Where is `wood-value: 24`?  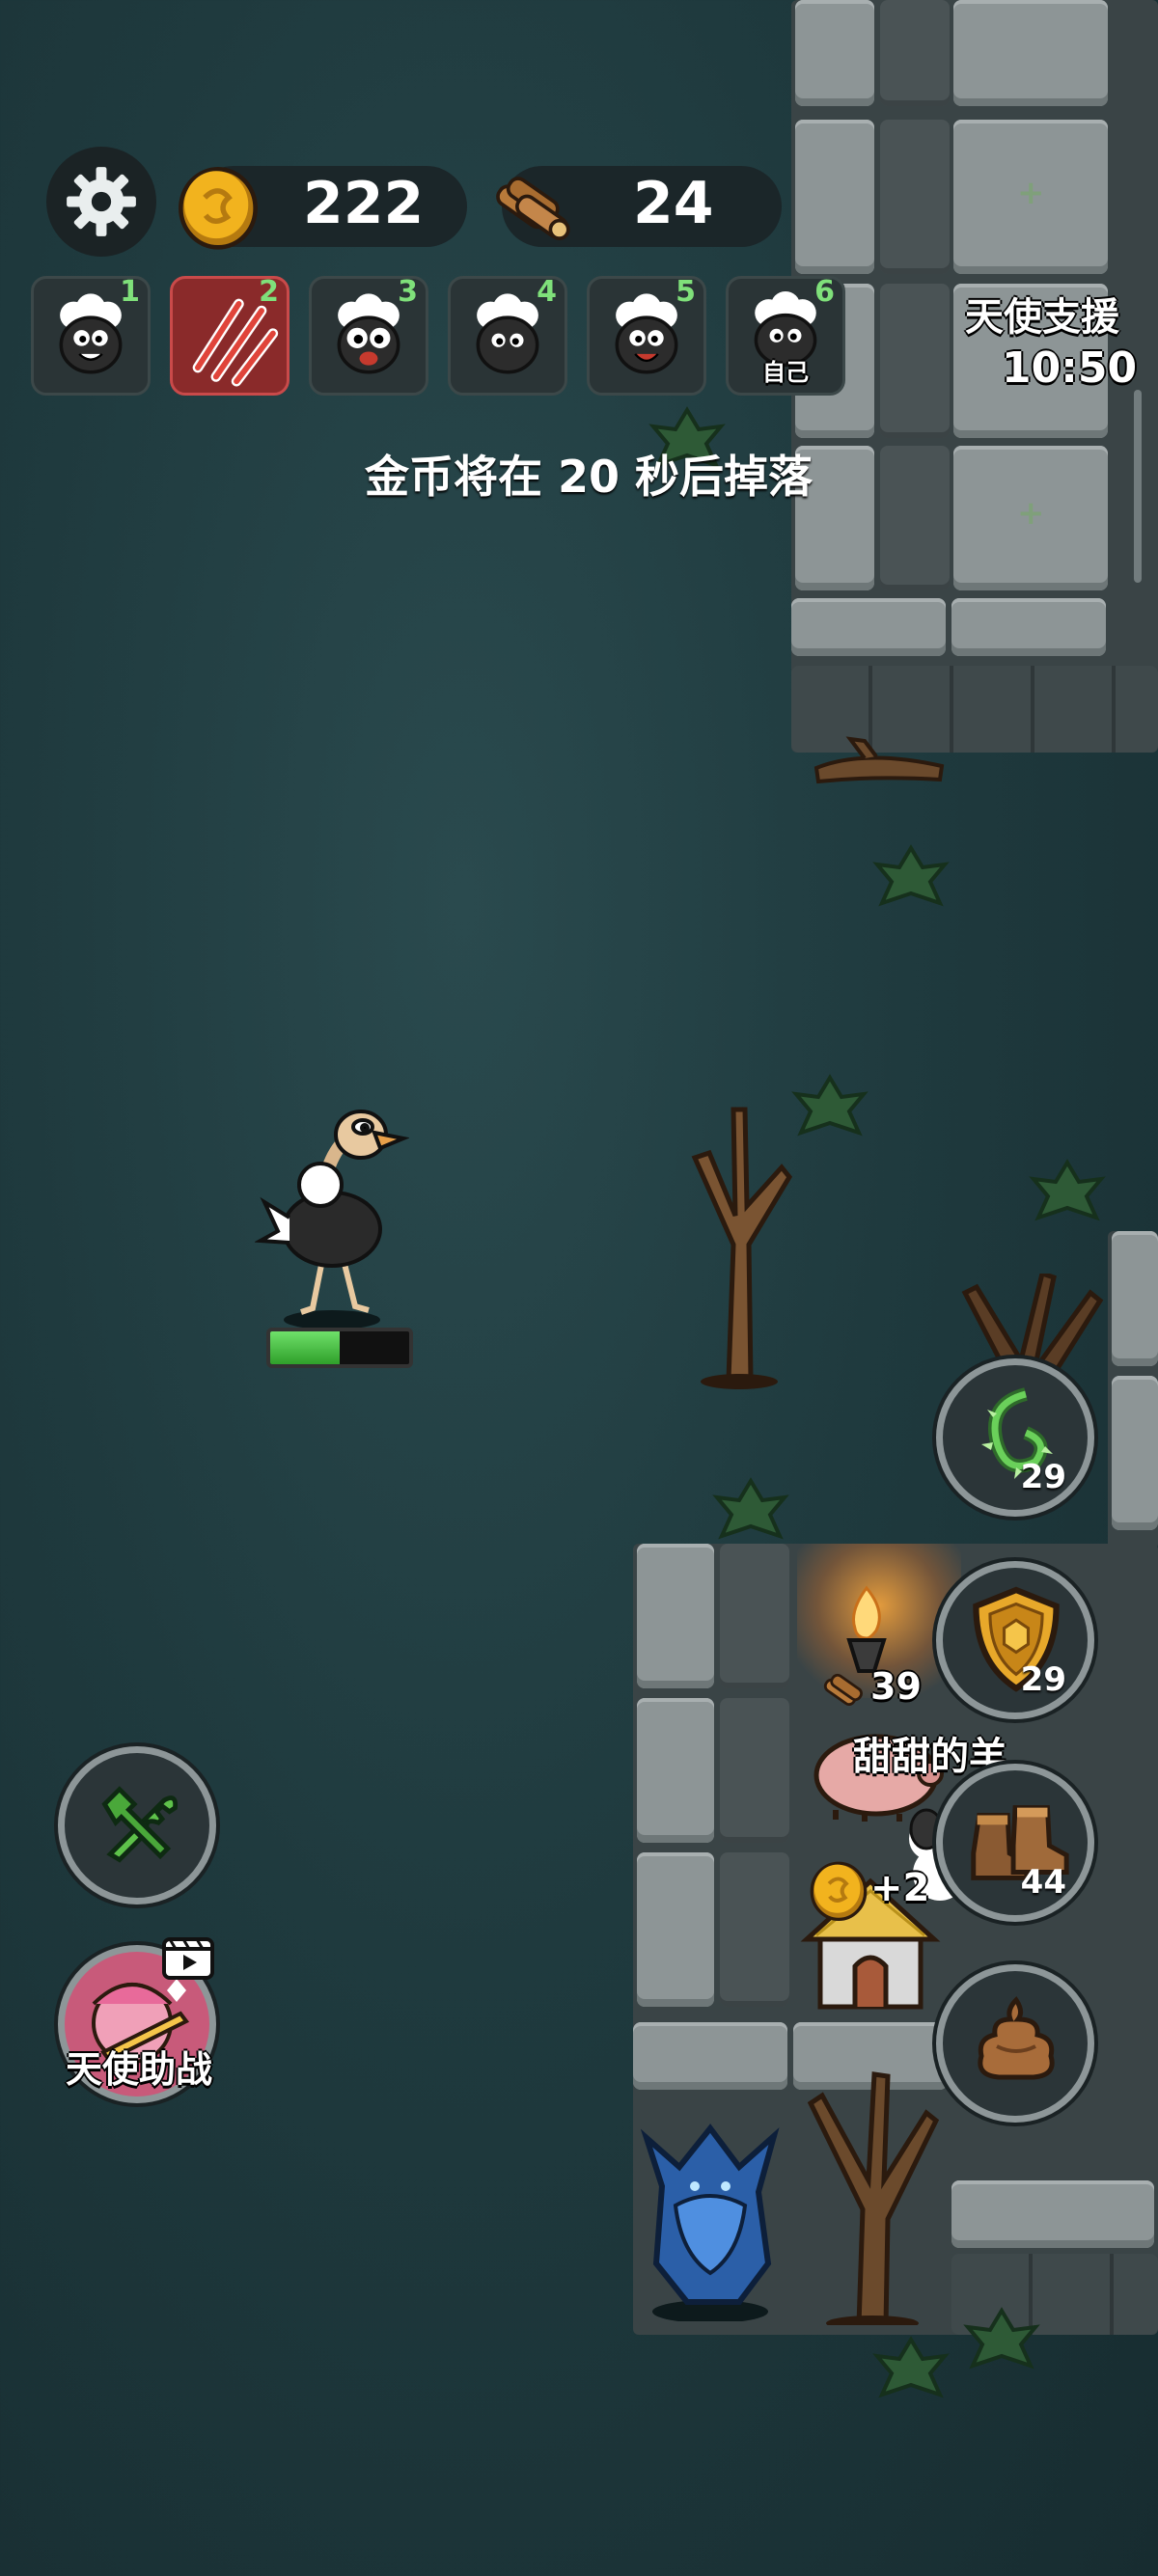
wood-value: 24 is located at coordinates (673, 204).